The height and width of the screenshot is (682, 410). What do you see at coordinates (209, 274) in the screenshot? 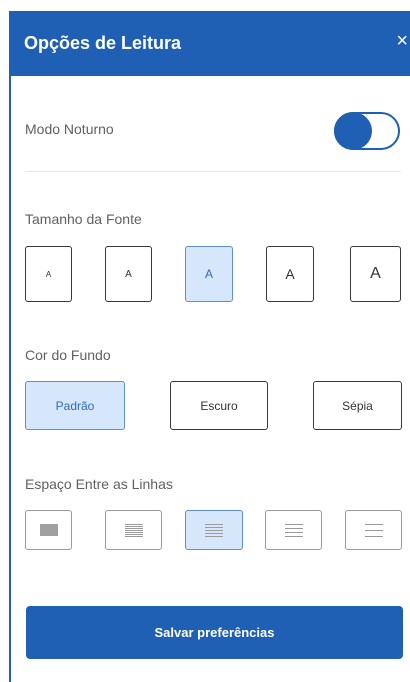
I see `font-size-option-m: A` at bounding box center [209, 274].